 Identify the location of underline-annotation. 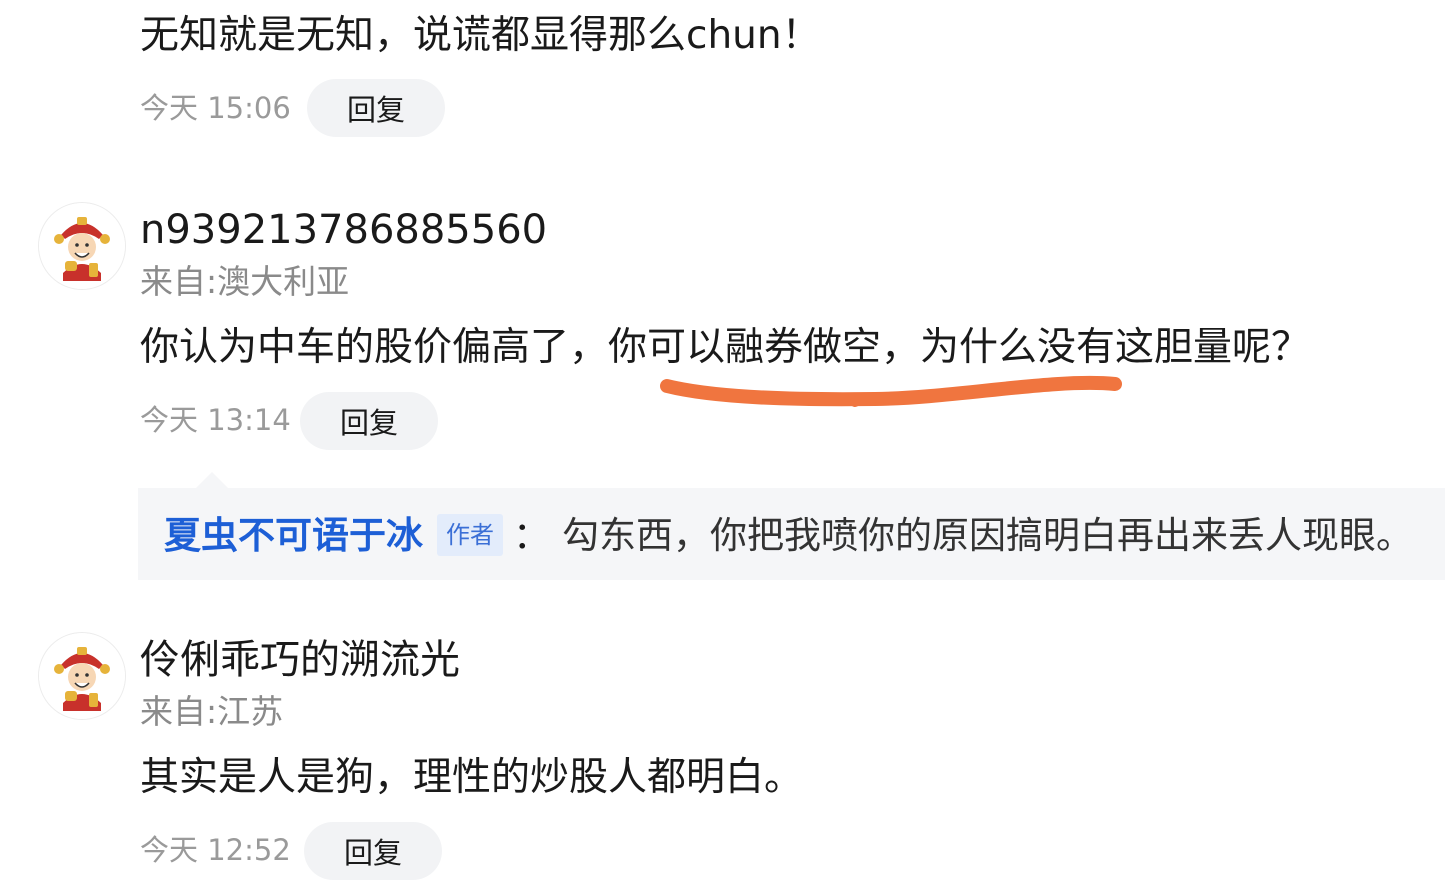
(891, 391).